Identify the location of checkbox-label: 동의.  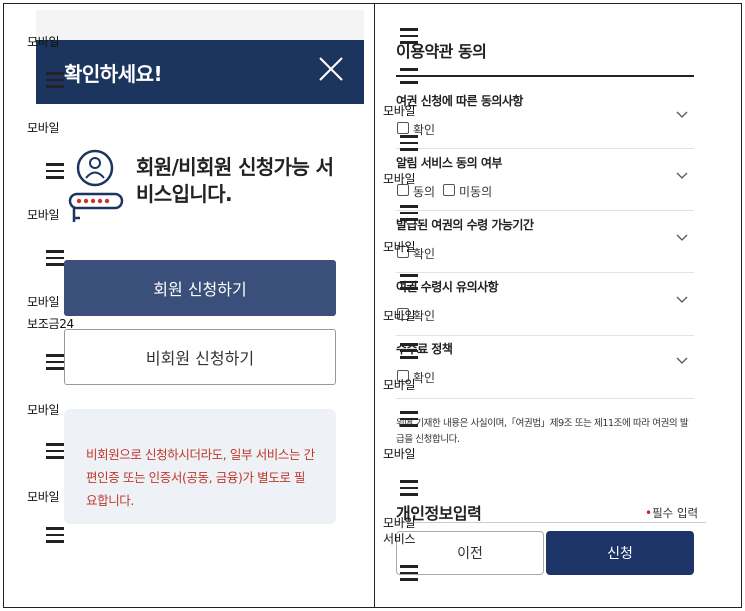
(424, 192).